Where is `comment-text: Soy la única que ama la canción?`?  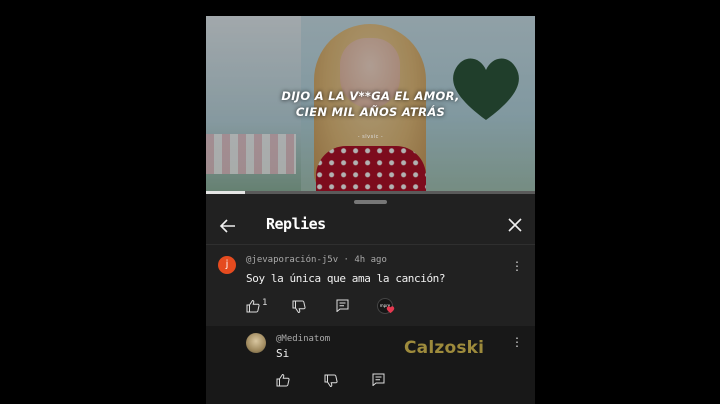 comment-text: Soy la única que ama la canción? is located at coordinates (346, 278).